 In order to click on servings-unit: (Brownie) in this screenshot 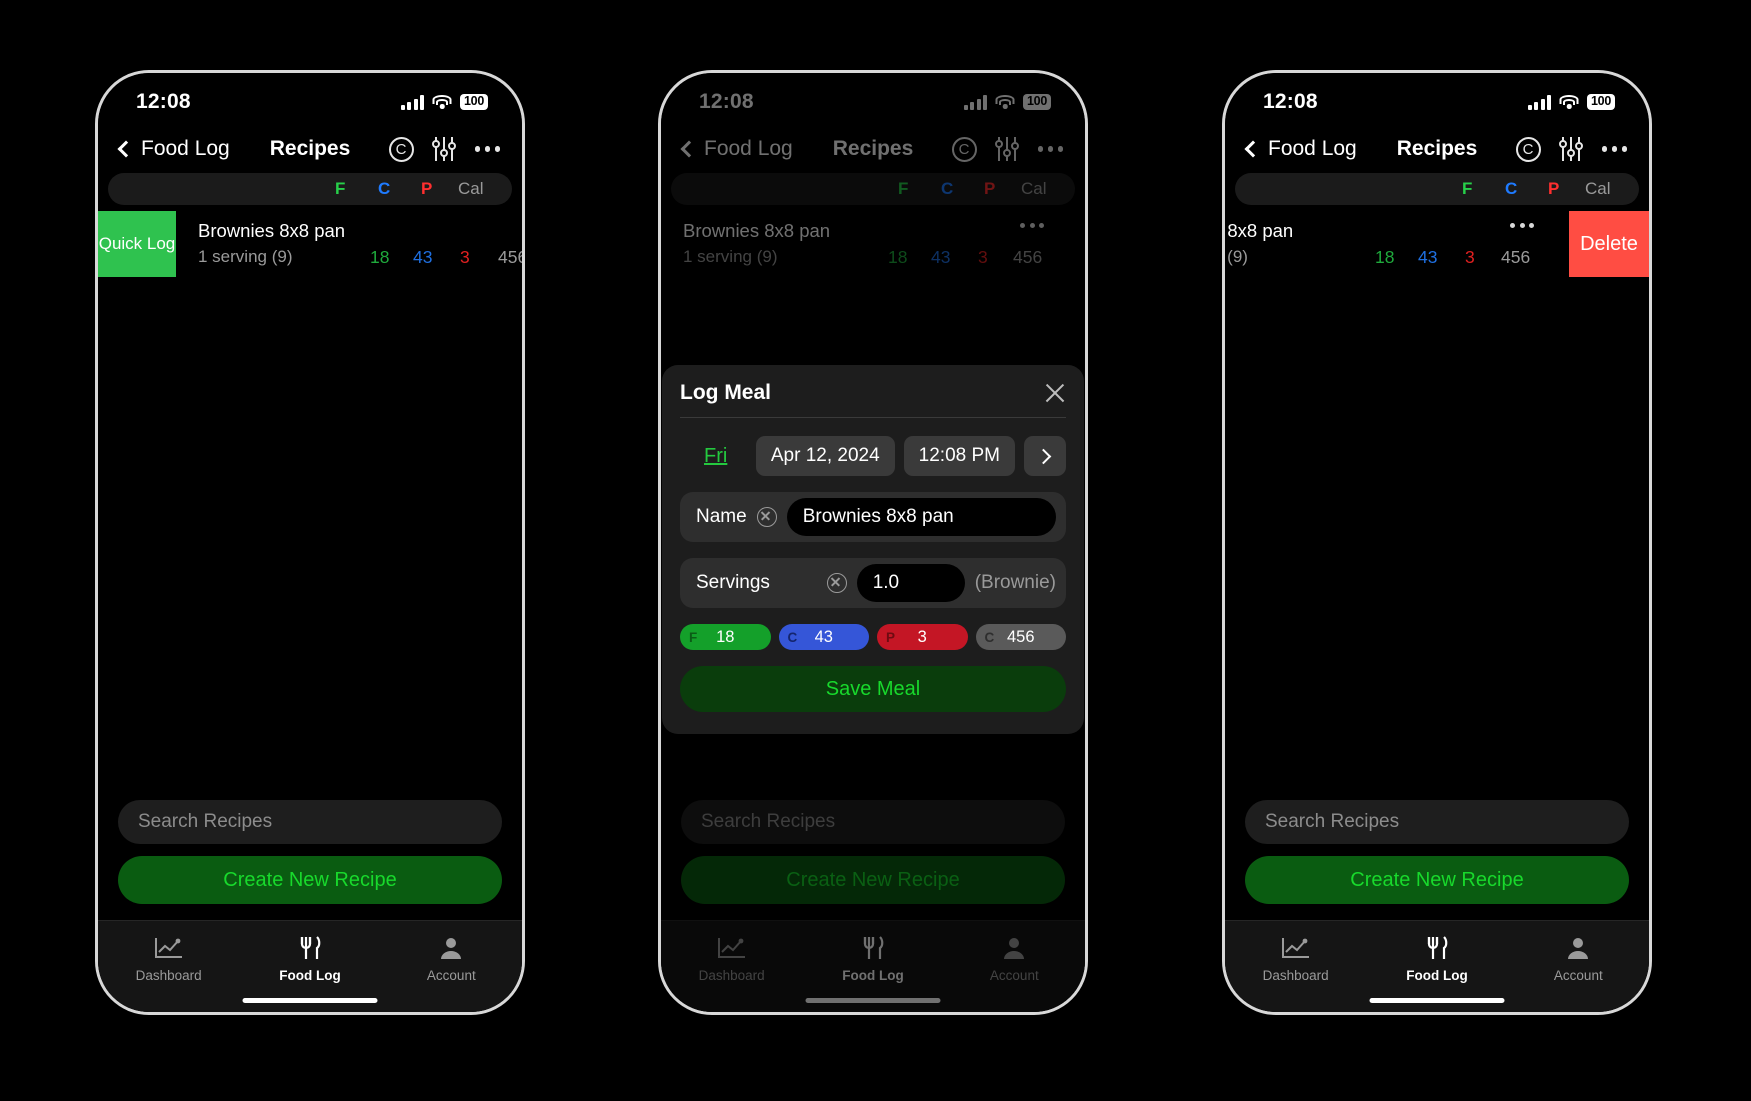, I will do `click(1015, 582)`.